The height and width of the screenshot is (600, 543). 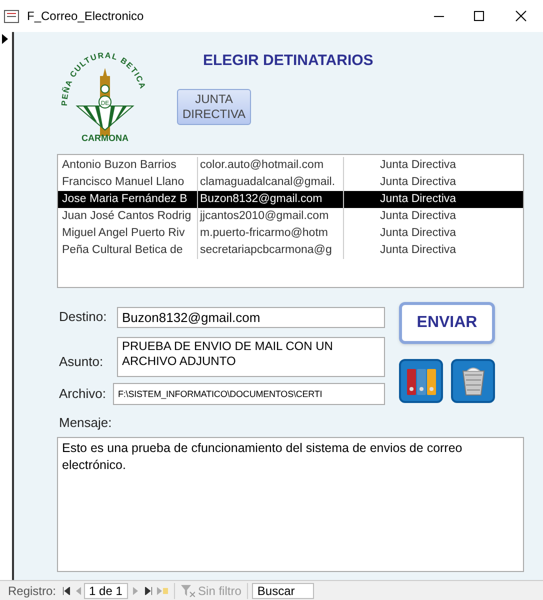 What do you see at coordinates (249, 394) in the screenshot?
I see `archivo-field: F:\SISTEM_INFORMATICO\DOCUMENTOS\CERTI` at bounding box center [249, 394].